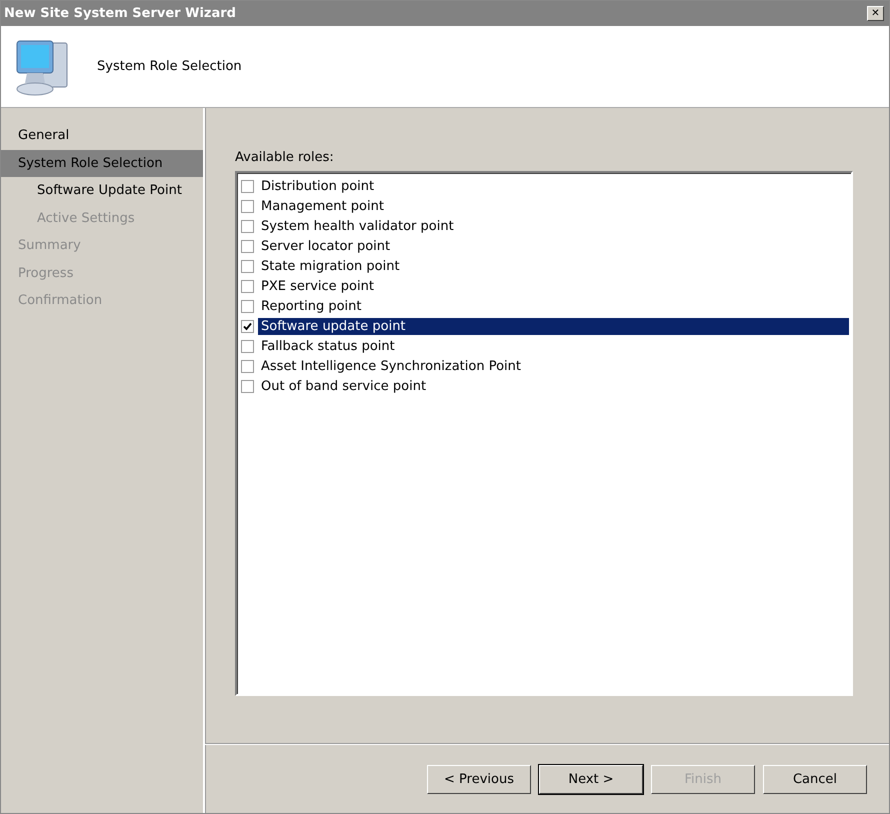 Image resolution: width=890 pixels, height=814 pixels. Describe the element at coordinates (591, 779) in the screenshot. I see `wizard-button: Next >` at that location.